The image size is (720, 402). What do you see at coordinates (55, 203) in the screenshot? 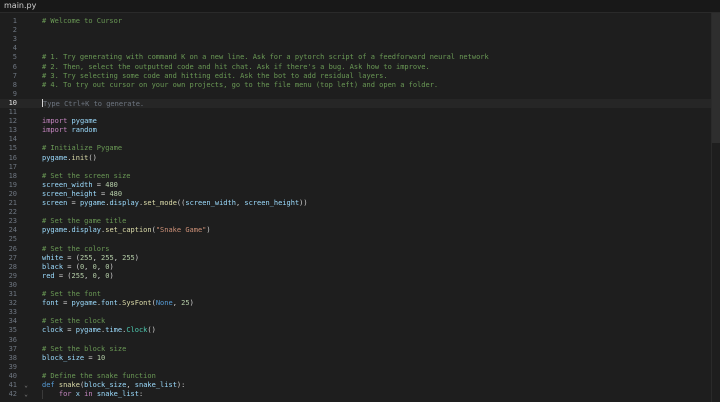
I see `code-token: screen` at bounding box center [55, 203].